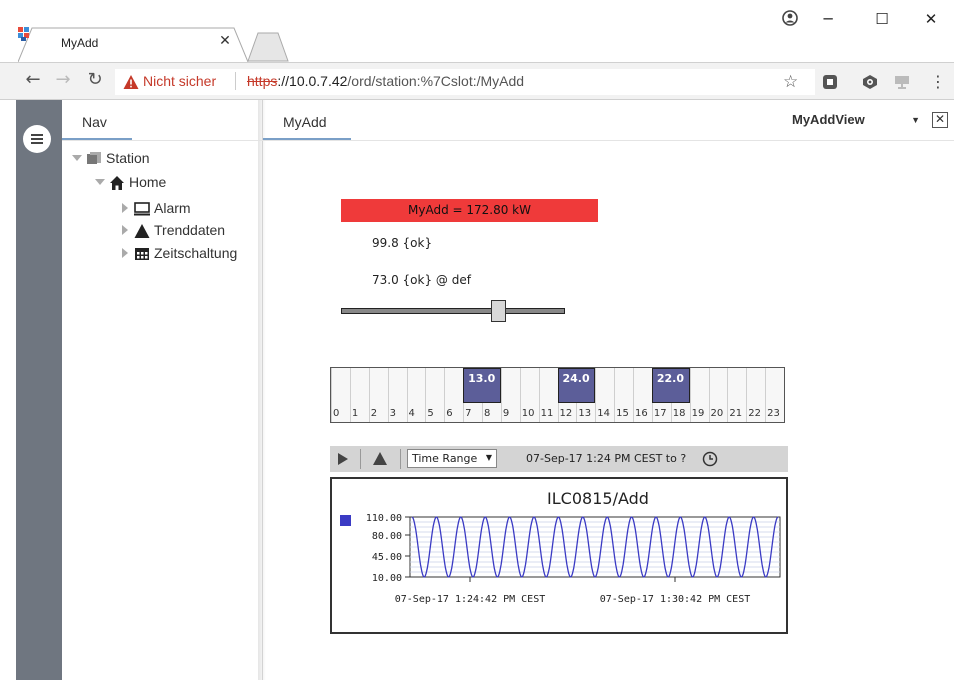 The image size is (954, 680). I want to click on time-range-select: Time Range ▼, so click(452, 458).